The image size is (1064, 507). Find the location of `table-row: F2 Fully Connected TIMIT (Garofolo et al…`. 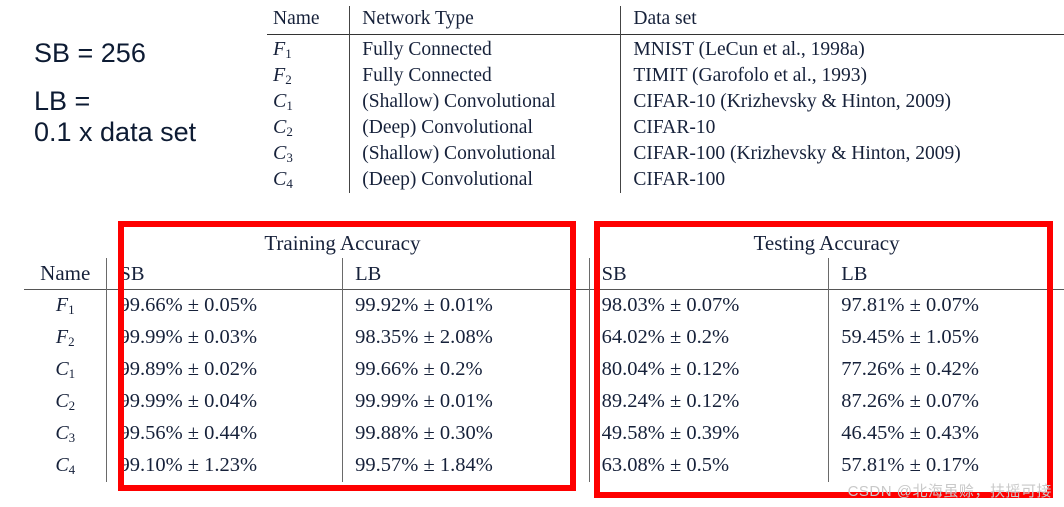

table-row: F2 Fully Connected TIMIT (Garofolo et al… is located at coordinates (665, 76).